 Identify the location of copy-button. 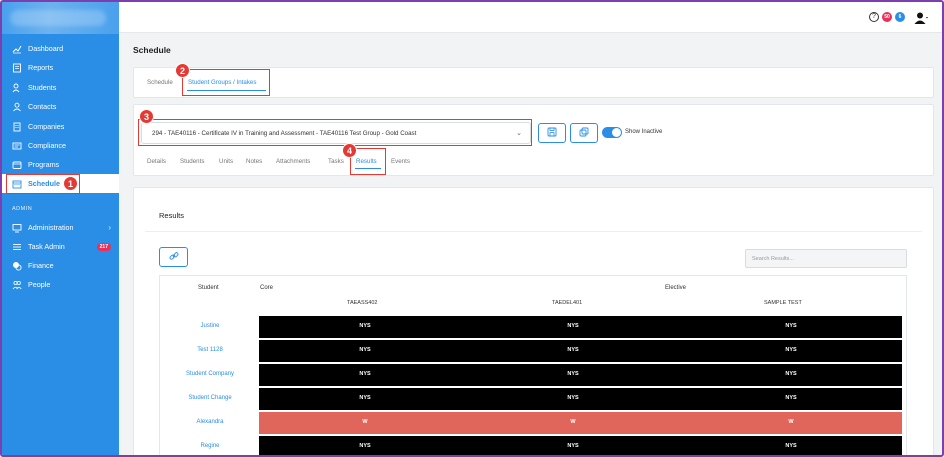
(584, 133).